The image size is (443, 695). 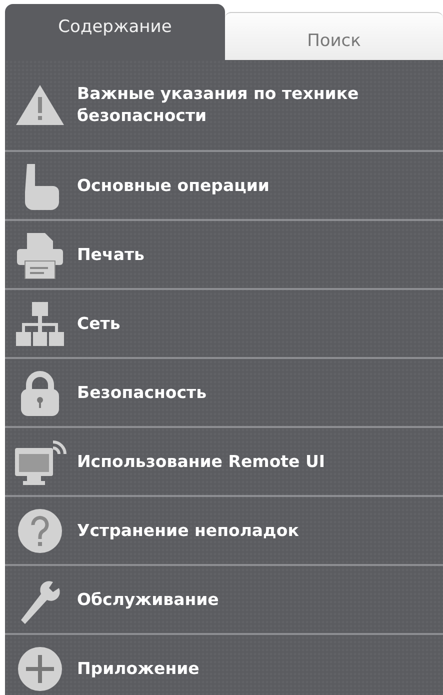 What do you see at coordinates (255, 105) in the screenshot?
I see `contents-item: Важные указания по технике безопасности` at bounding box center [255, 105].